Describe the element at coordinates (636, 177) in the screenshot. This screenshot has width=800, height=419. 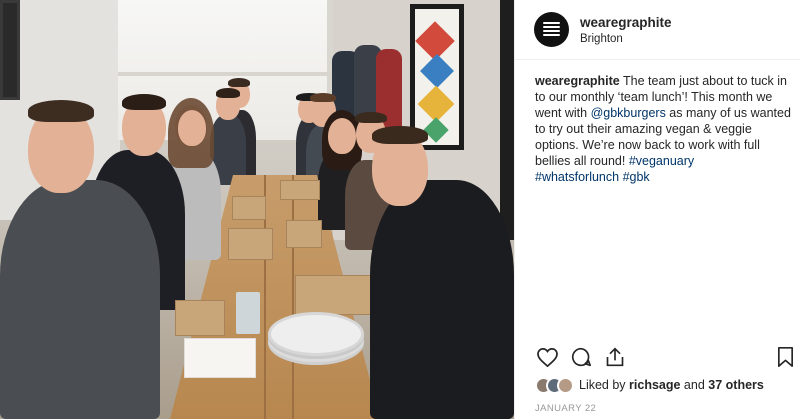
I see `hashtag-link: #gbk` at that location.